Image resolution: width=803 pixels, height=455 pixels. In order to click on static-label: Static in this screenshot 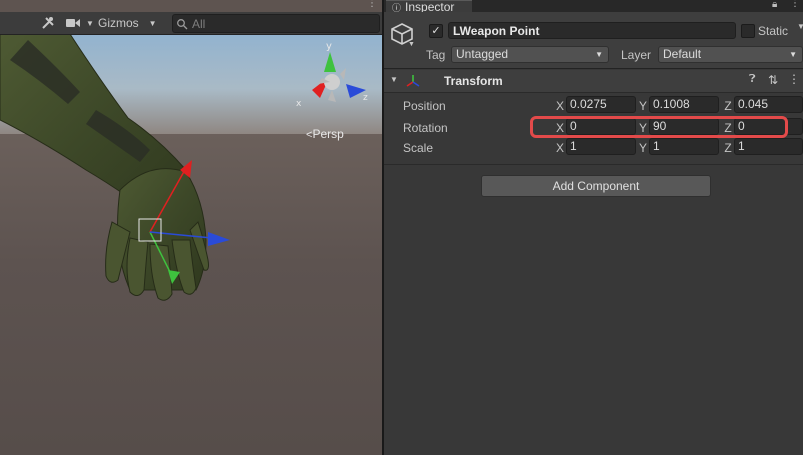, I will do `click(773, 31)`.